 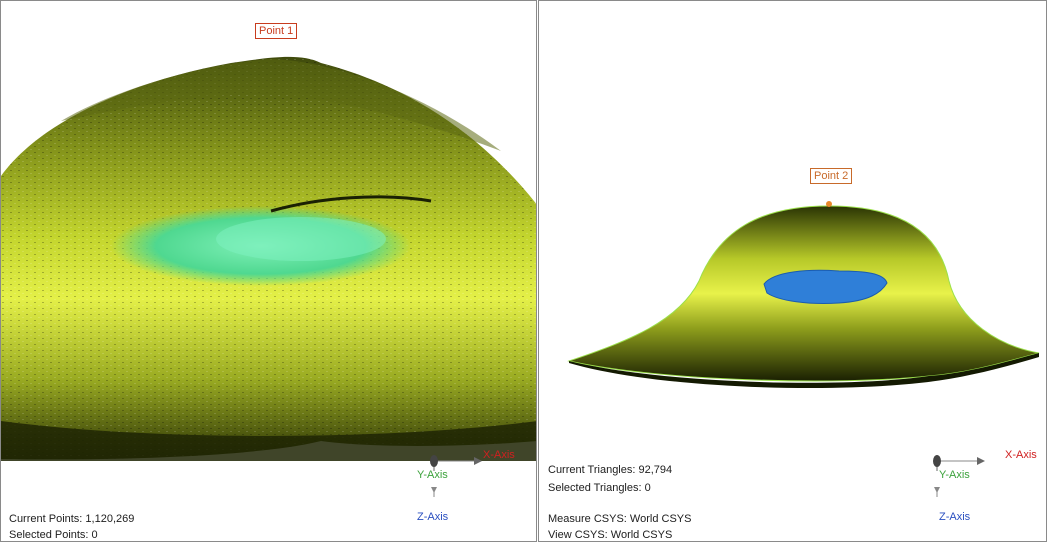 I want to click on selected-triangles-label: Selected Triangles: 0, so click(x=599, y=488).